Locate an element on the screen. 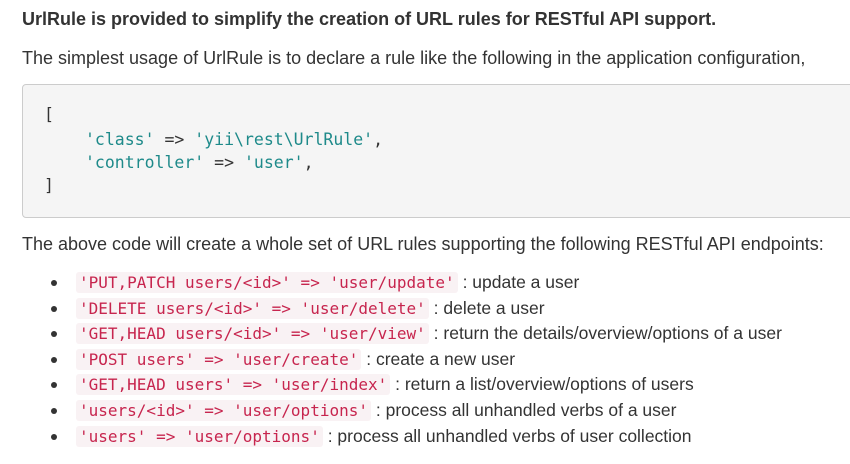  code-key: 'class' is located at coordinates (120, 139).